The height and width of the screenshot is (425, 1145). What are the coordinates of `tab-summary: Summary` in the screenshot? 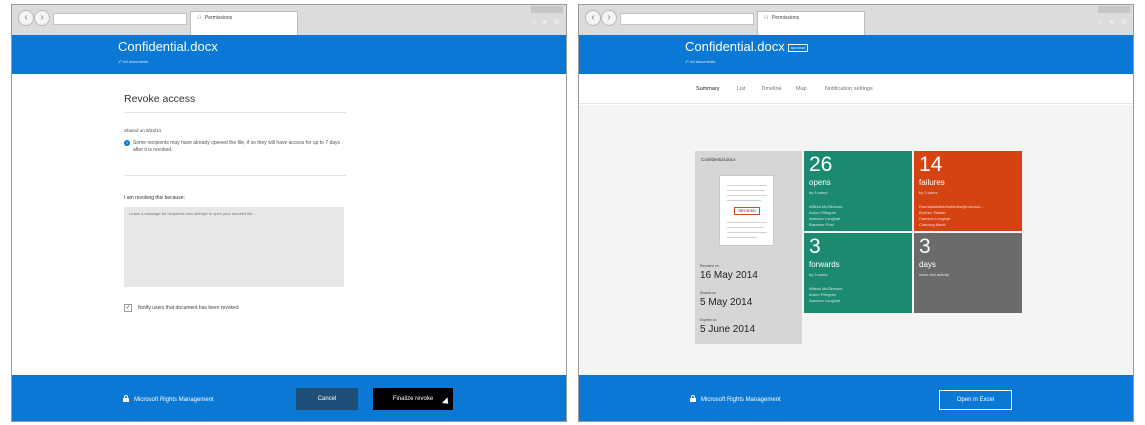 It's located at (708, 89).